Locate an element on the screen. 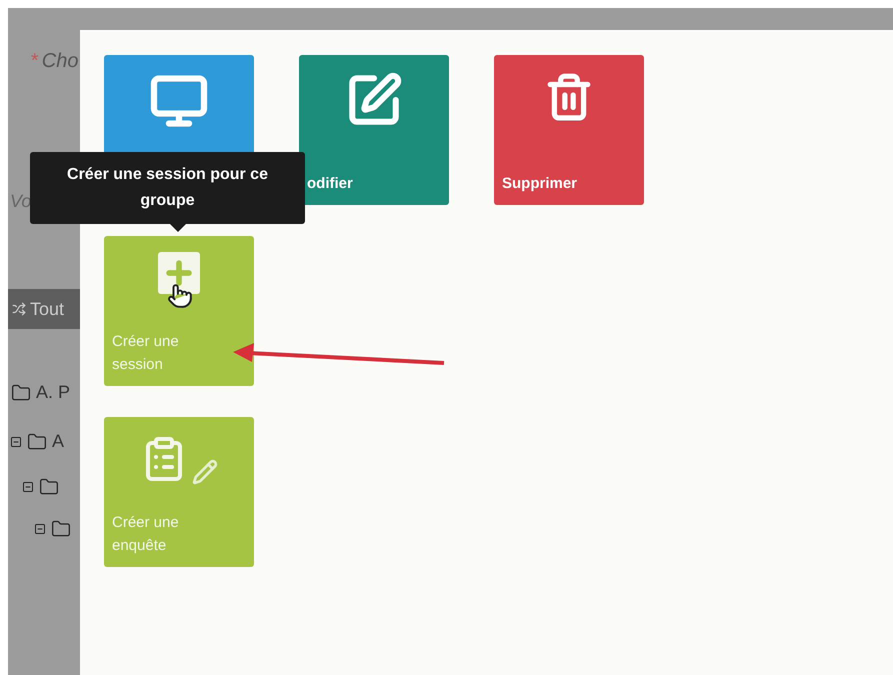 This screenshot has height=675, width=893. tile-label: Créer une session is located at coordinates (146, 353).